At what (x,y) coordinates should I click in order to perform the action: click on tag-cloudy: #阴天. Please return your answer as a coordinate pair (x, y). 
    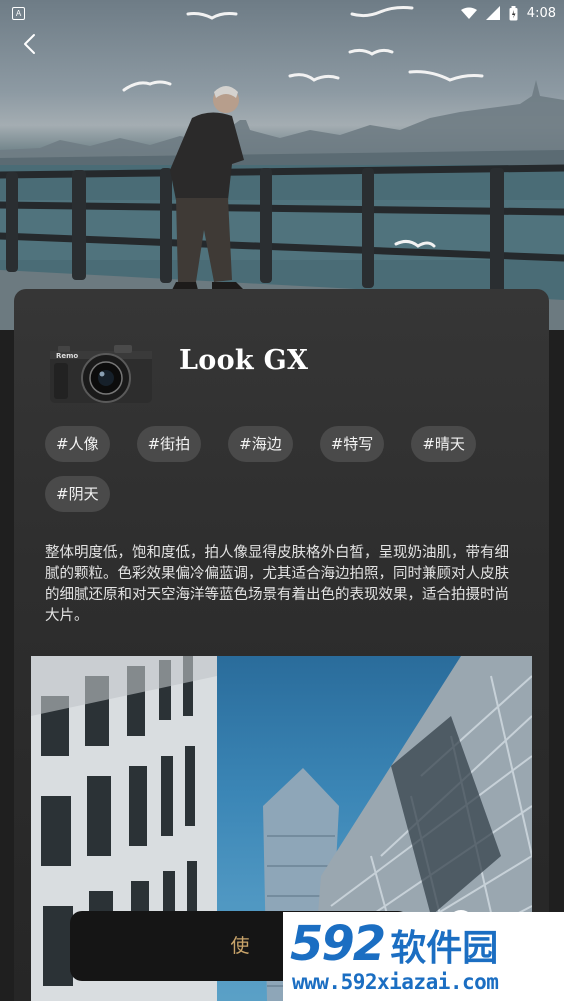
    Looking at the image, I should click on (77, 494).